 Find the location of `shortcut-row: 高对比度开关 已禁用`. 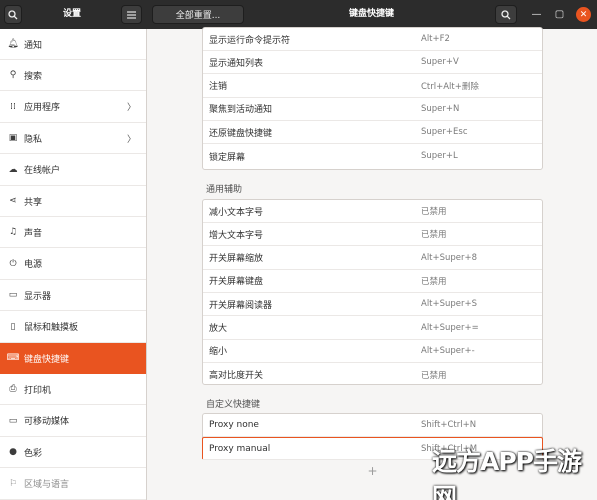

shortcut-row: 高对比度开关 已禁用 is located at coordinates (372, 374).